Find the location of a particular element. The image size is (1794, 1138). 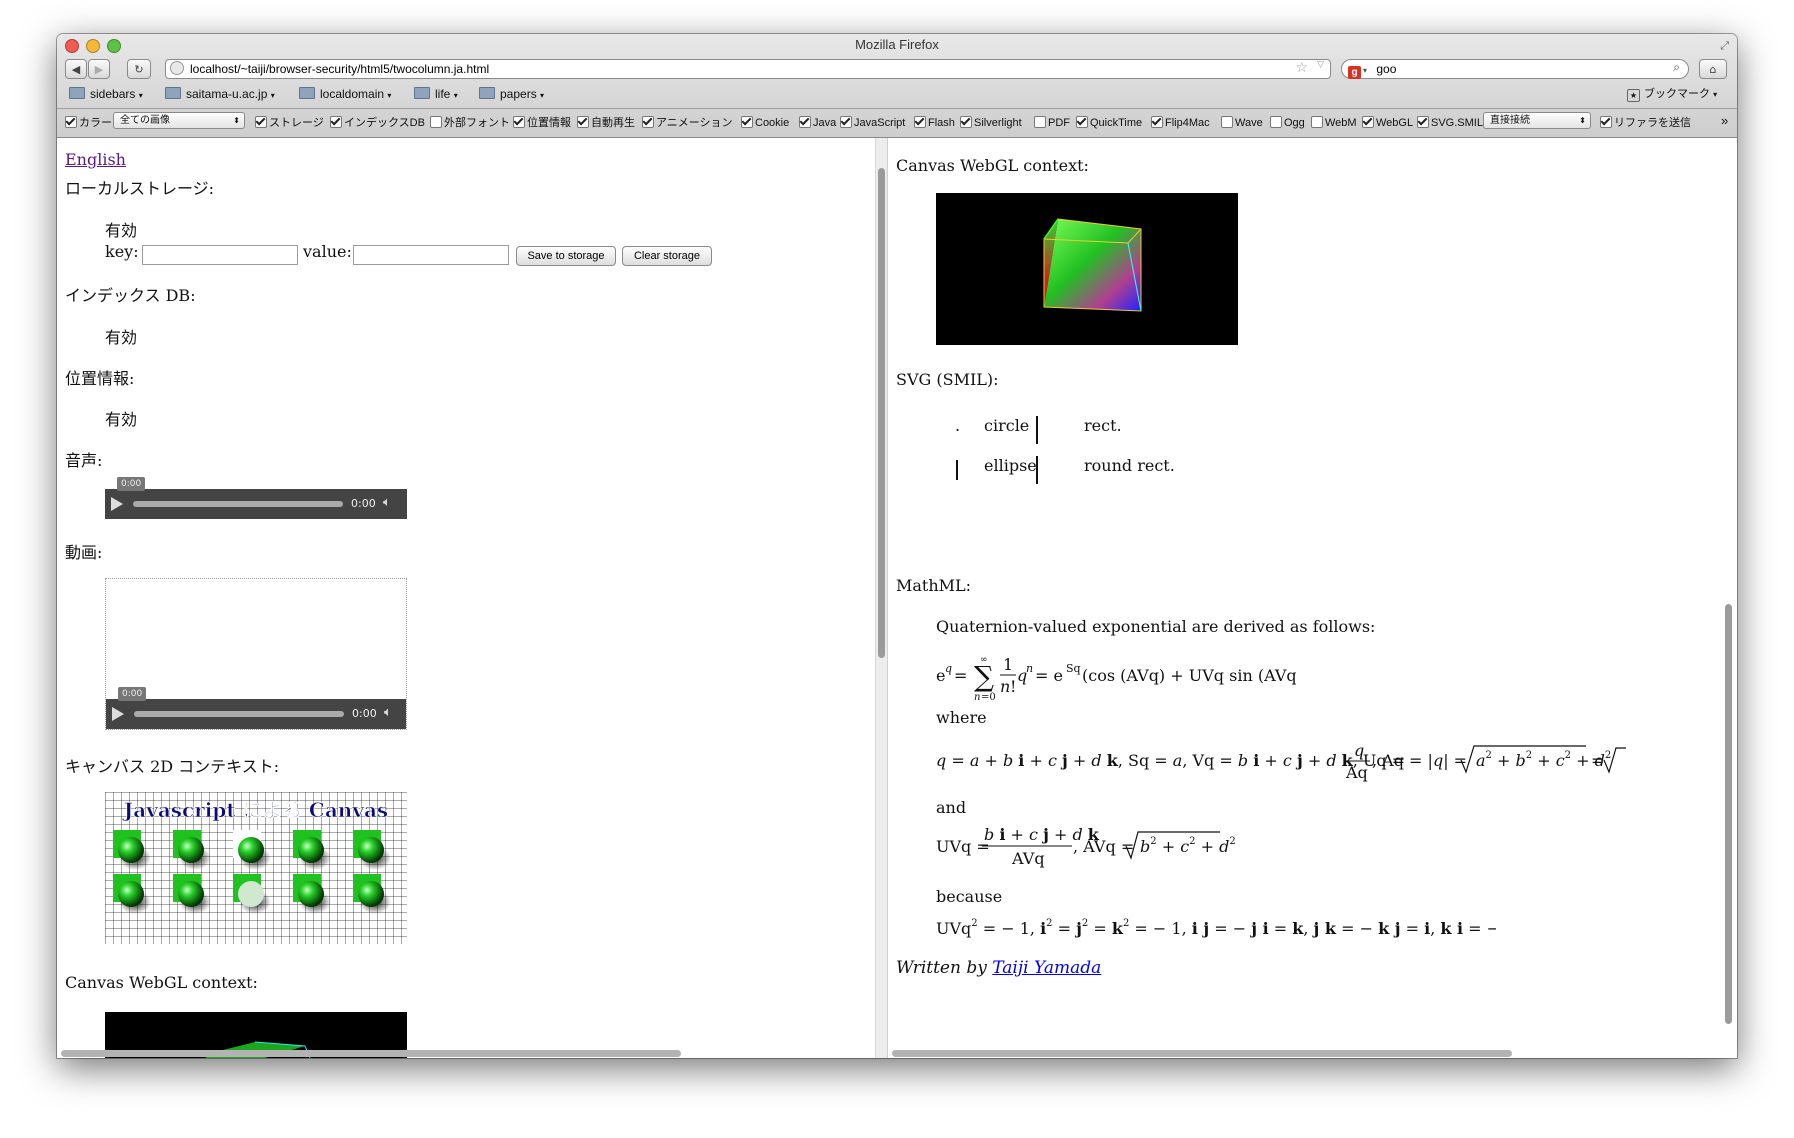

bookmark-folder-saitama: saitama-u.ac.jp ▾ is located at coordinates (220, 94).